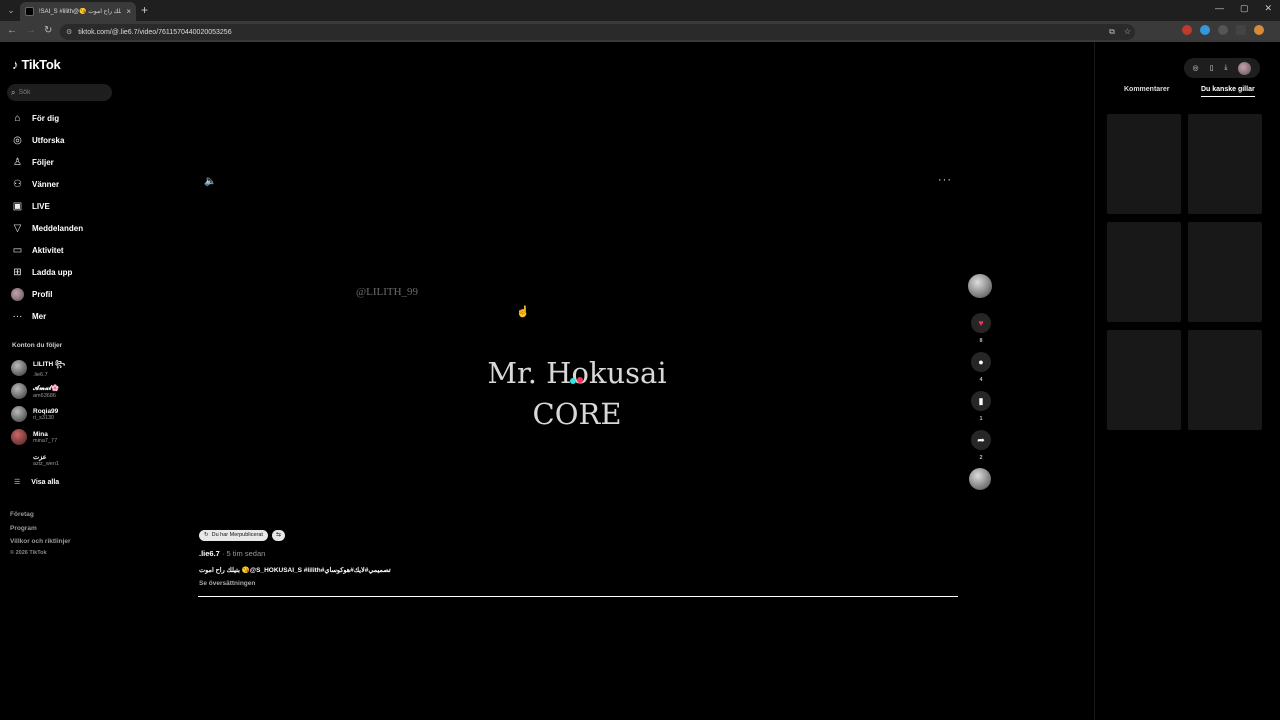 The width and height of the screenshot is (1280, 720). What do you see at coordinates (35, 391) in the screenshot?
I see `followed-account: 𝓐𝓶𝓪𝓵🌸 am63686` at bounding box center [35, 391].